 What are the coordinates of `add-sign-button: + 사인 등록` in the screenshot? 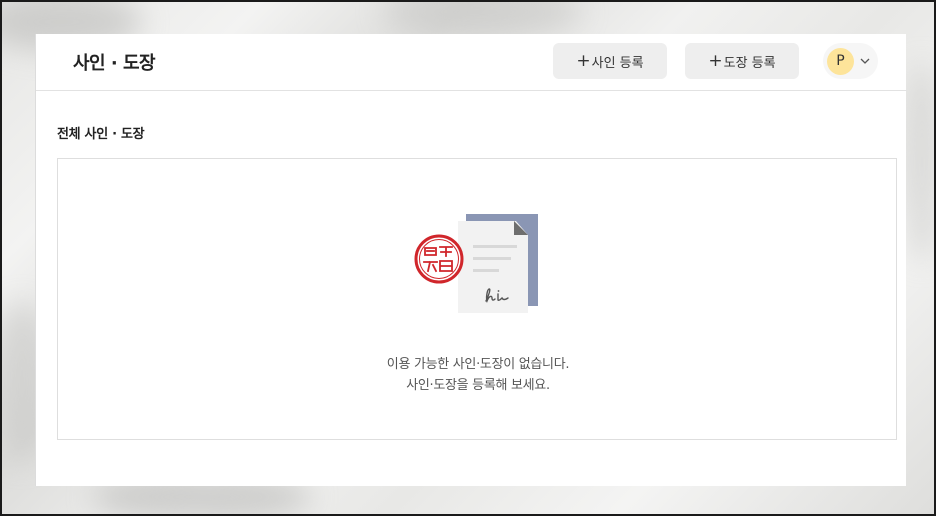 It's located at (610, 61).